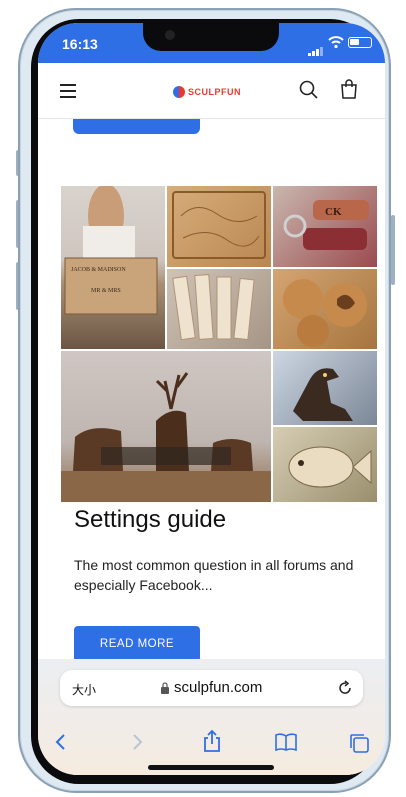  I want to click on signal-icon, so click(316, 47).